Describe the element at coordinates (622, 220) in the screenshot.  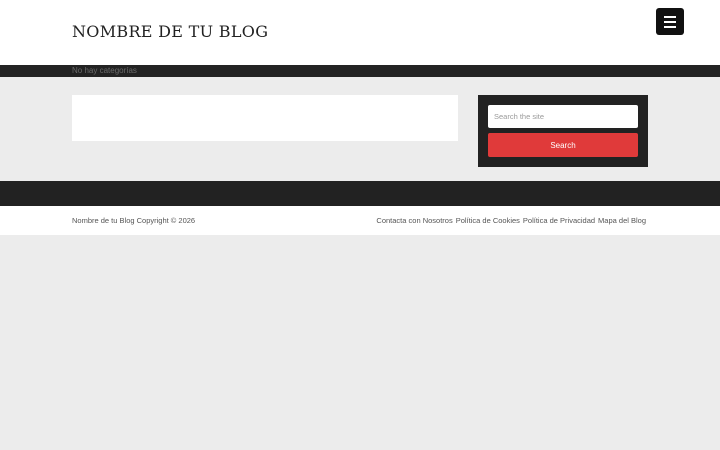
I see `footer-link-sitemap: Mapa del Blog` at that location.